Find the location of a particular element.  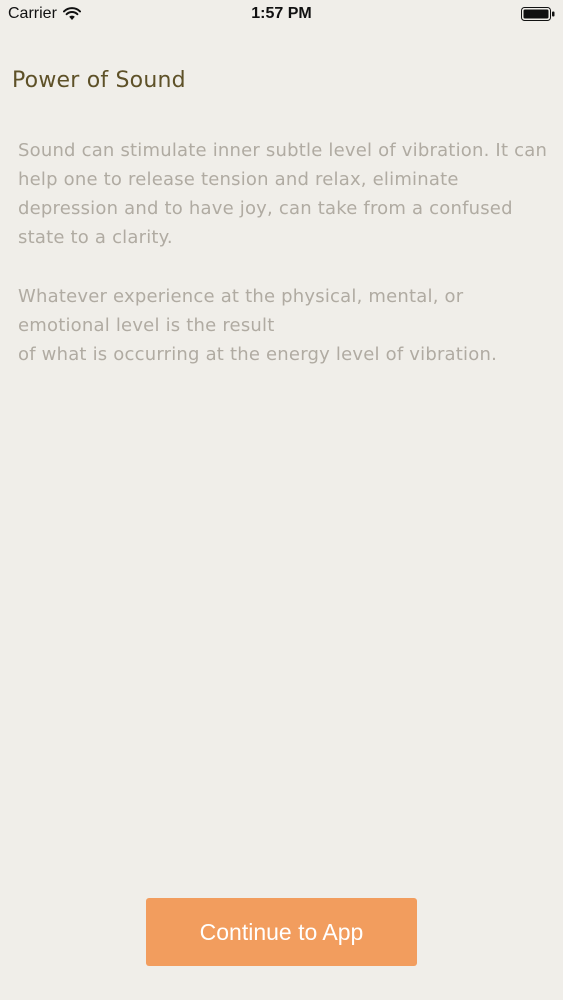

continue-to-app-button: Continue to App is located at coordinates (281, 932).